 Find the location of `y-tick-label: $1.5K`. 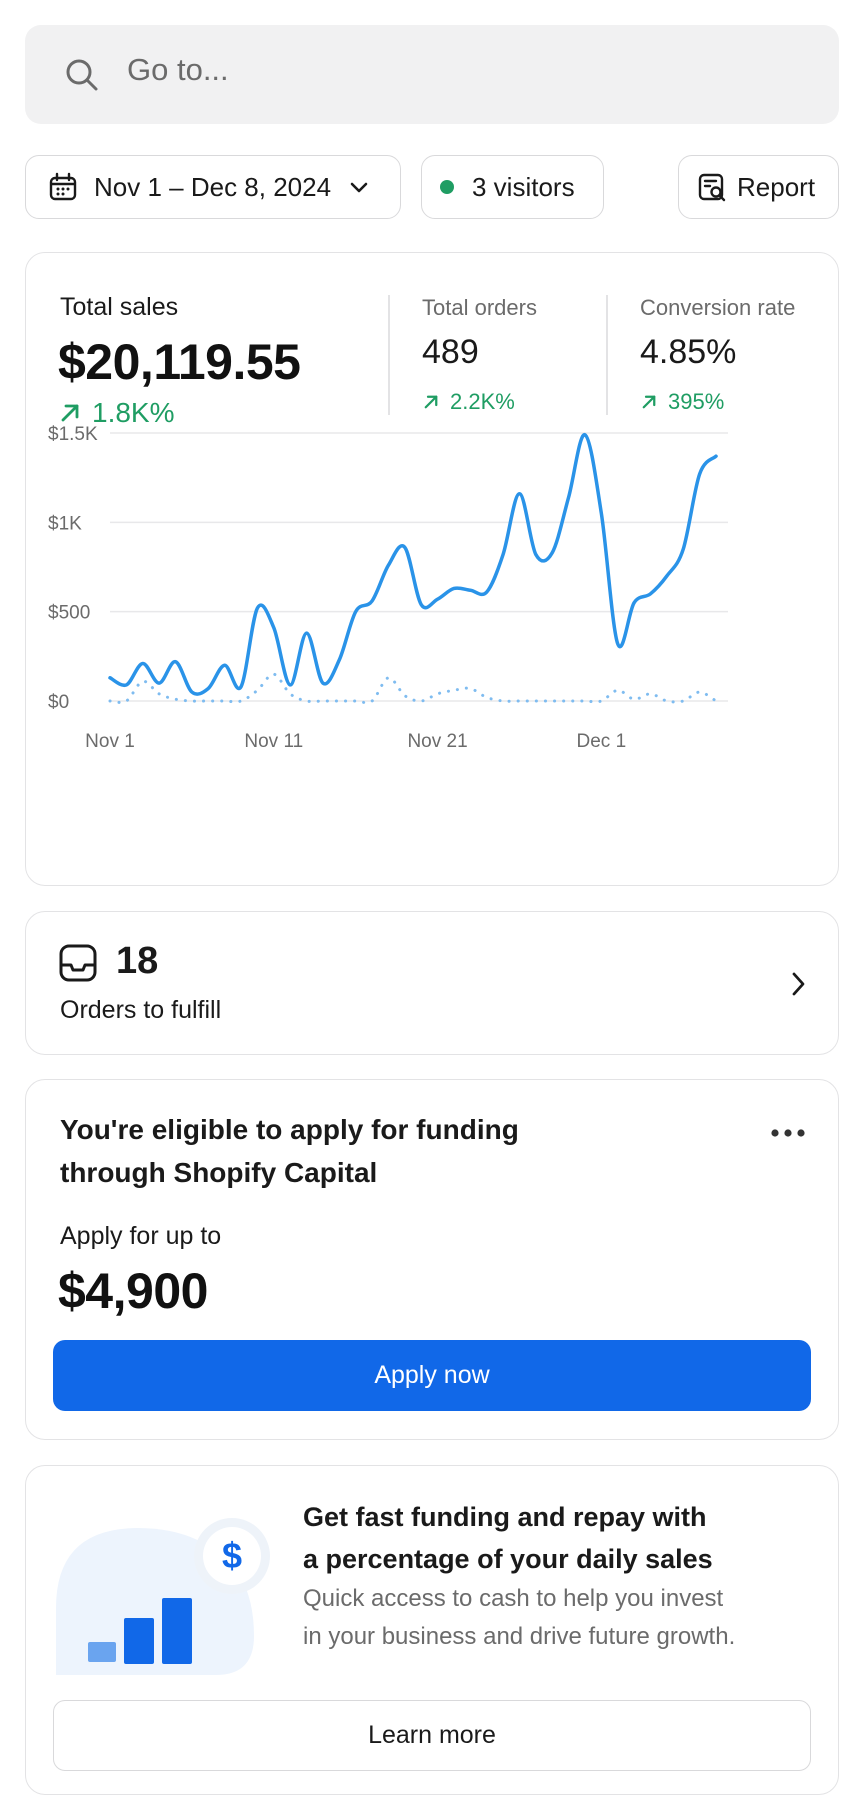

y-tick-label: $1.5K is located at coordinates (73, 434).